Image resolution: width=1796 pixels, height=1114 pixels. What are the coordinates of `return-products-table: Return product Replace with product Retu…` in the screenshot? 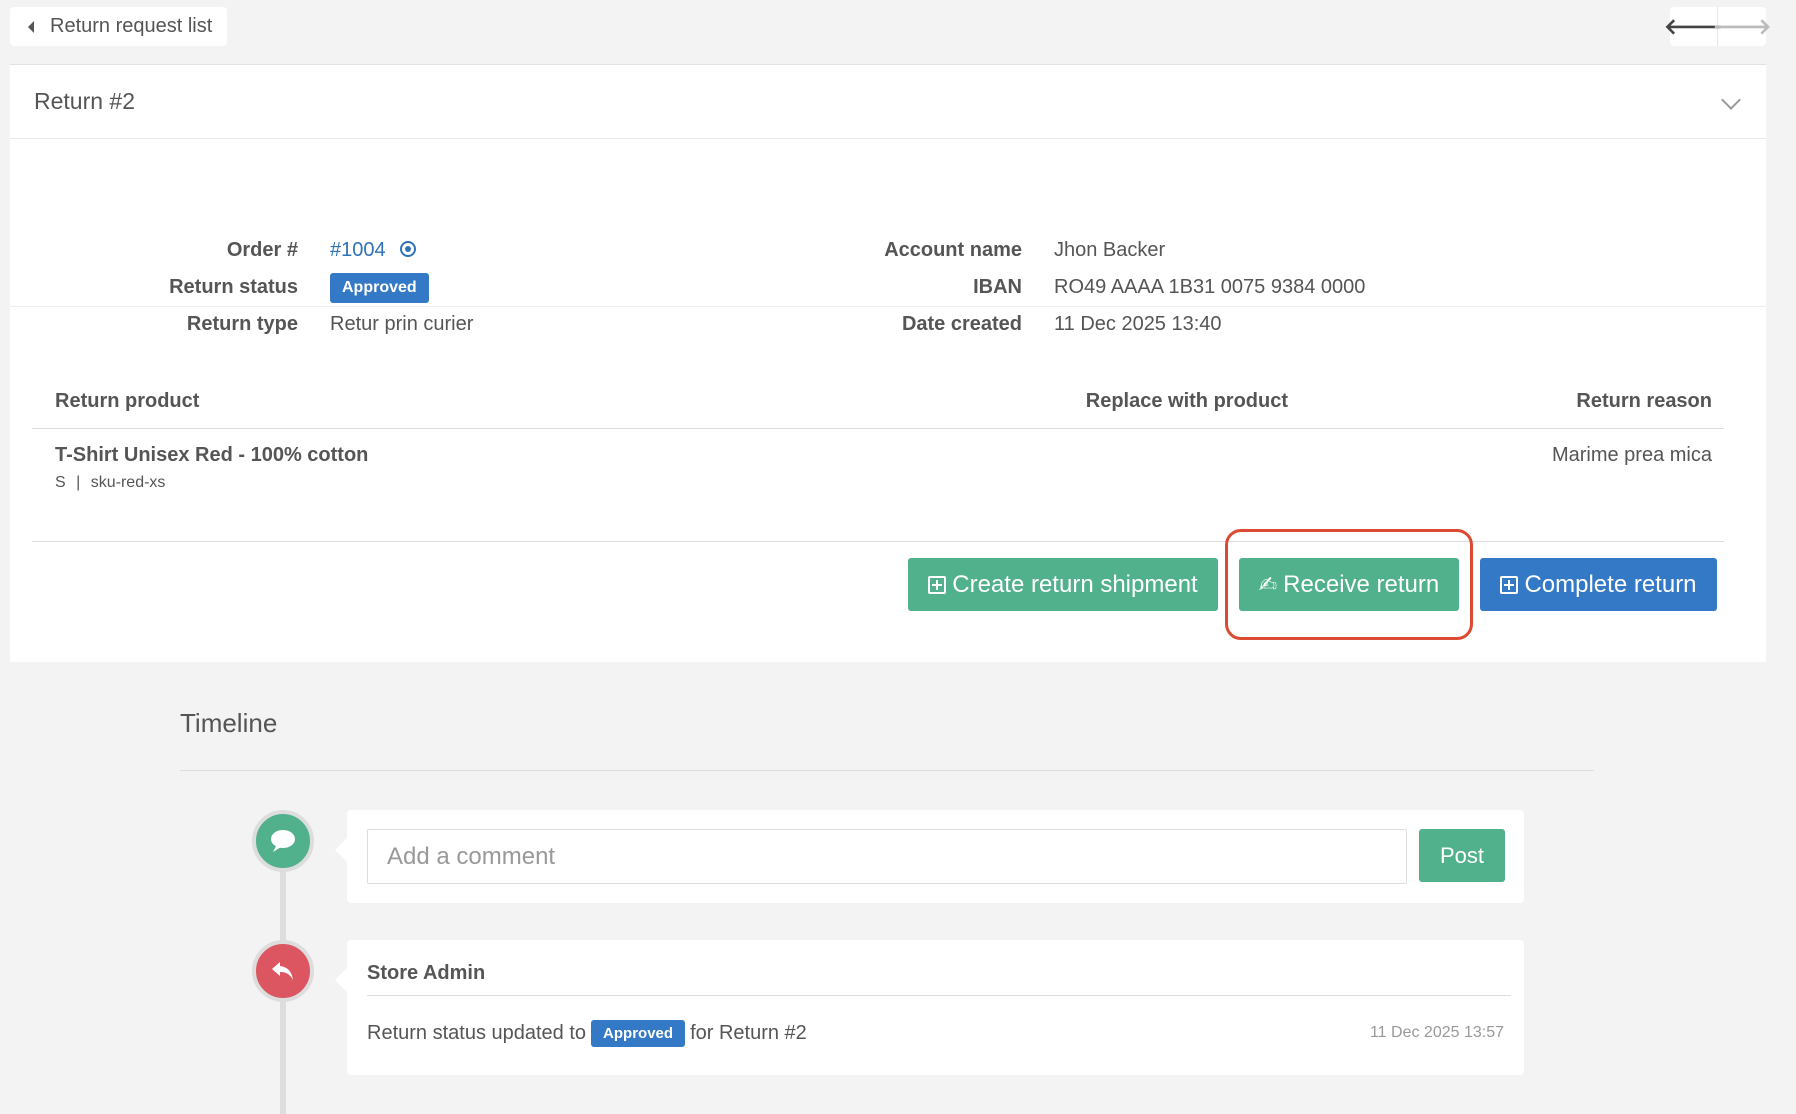 It's located at (878, 461).